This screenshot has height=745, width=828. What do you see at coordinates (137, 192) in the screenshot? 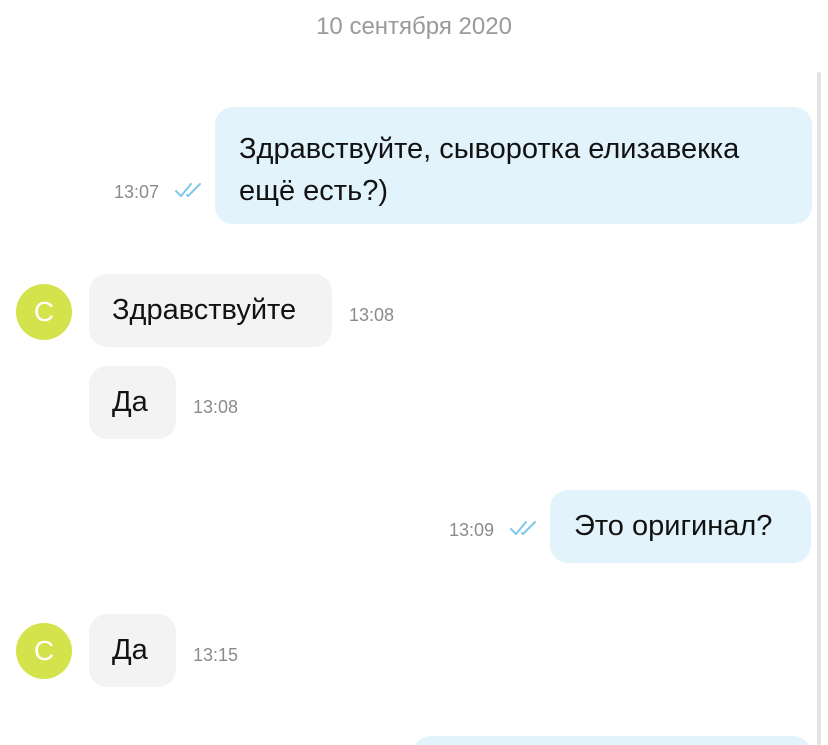
I see `message-time: 13:07` at bounding box center [137, 192].